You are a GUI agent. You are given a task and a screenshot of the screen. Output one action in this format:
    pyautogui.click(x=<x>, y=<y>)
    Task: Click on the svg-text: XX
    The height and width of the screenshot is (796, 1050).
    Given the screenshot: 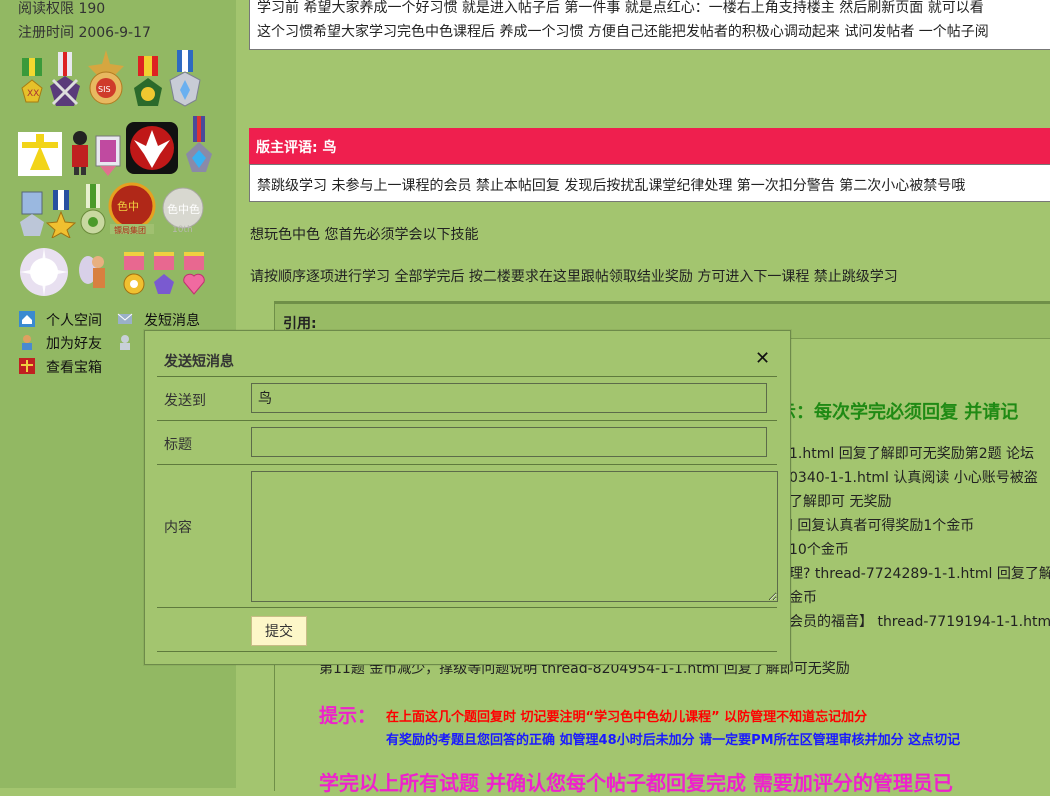 What is the action you would take?
    pyautogui.click(x=33, y=94)
    